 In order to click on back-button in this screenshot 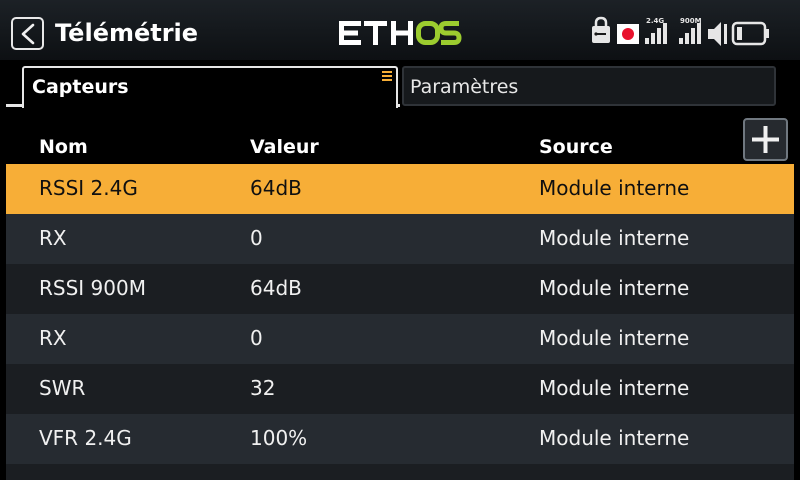, I will do `click(27, 33)`.